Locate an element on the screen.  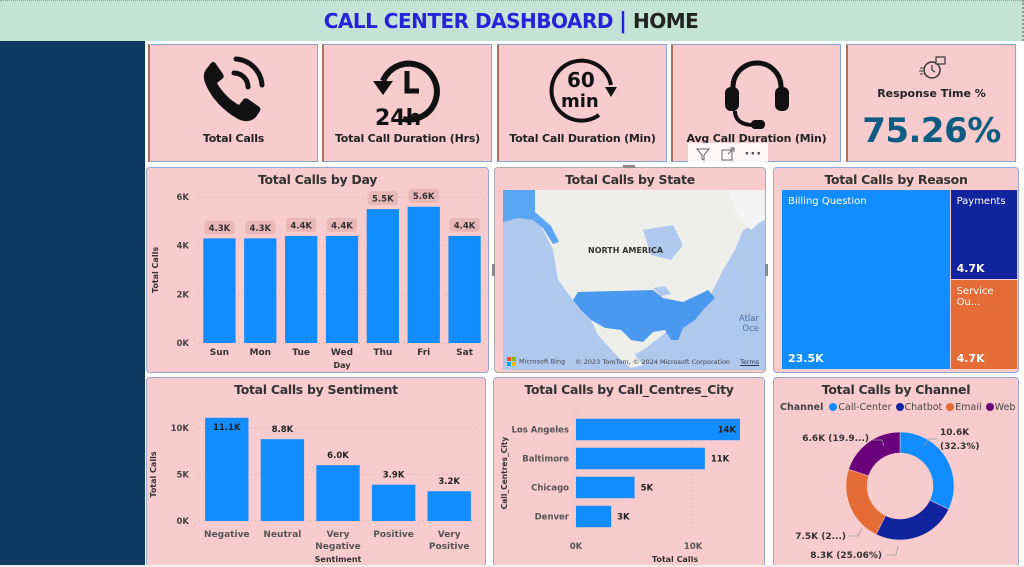
visual-header-toolbar: ··· is located at coordinates (728, 154).